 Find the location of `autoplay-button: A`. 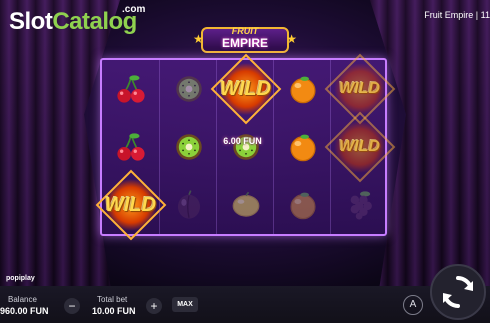

autoplay-button: A is located at coordinates (413, 305).